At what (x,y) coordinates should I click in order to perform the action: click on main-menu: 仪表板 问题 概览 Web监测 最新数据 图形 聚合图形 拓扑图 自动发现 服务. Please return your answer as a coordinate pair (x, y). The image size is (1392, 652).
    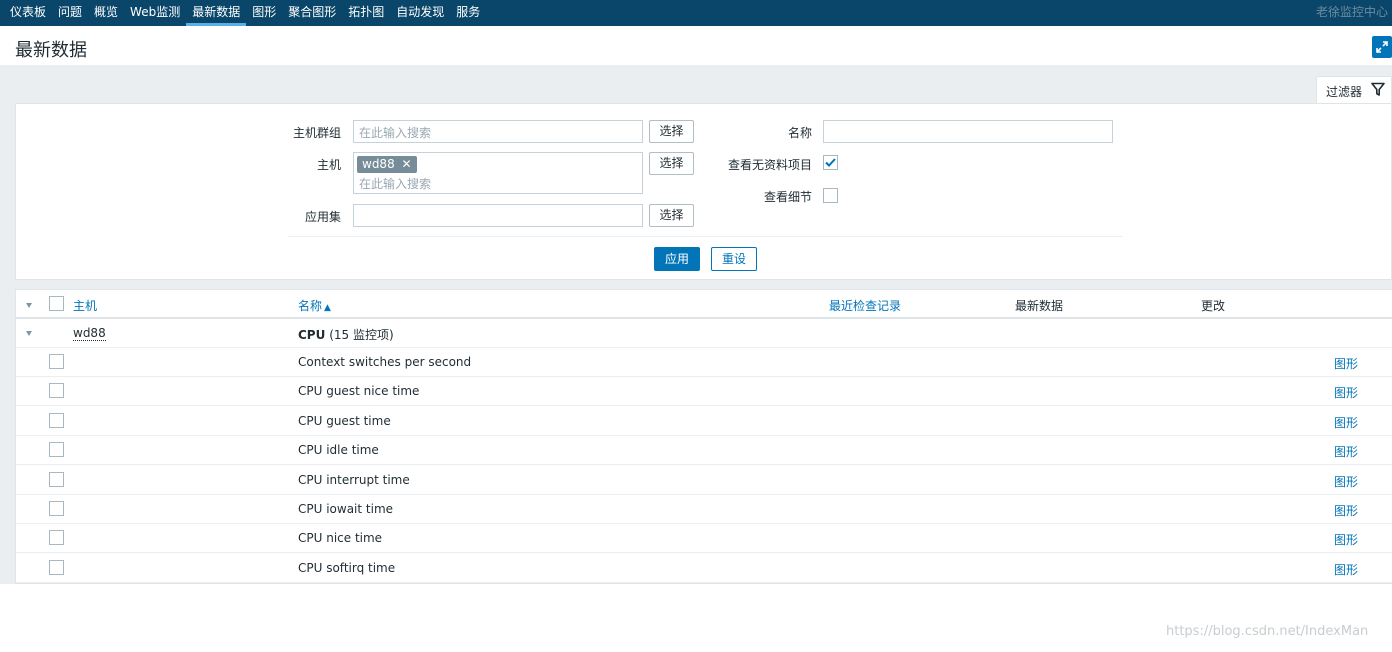
    Looking at the image, I should click on (245, 13).